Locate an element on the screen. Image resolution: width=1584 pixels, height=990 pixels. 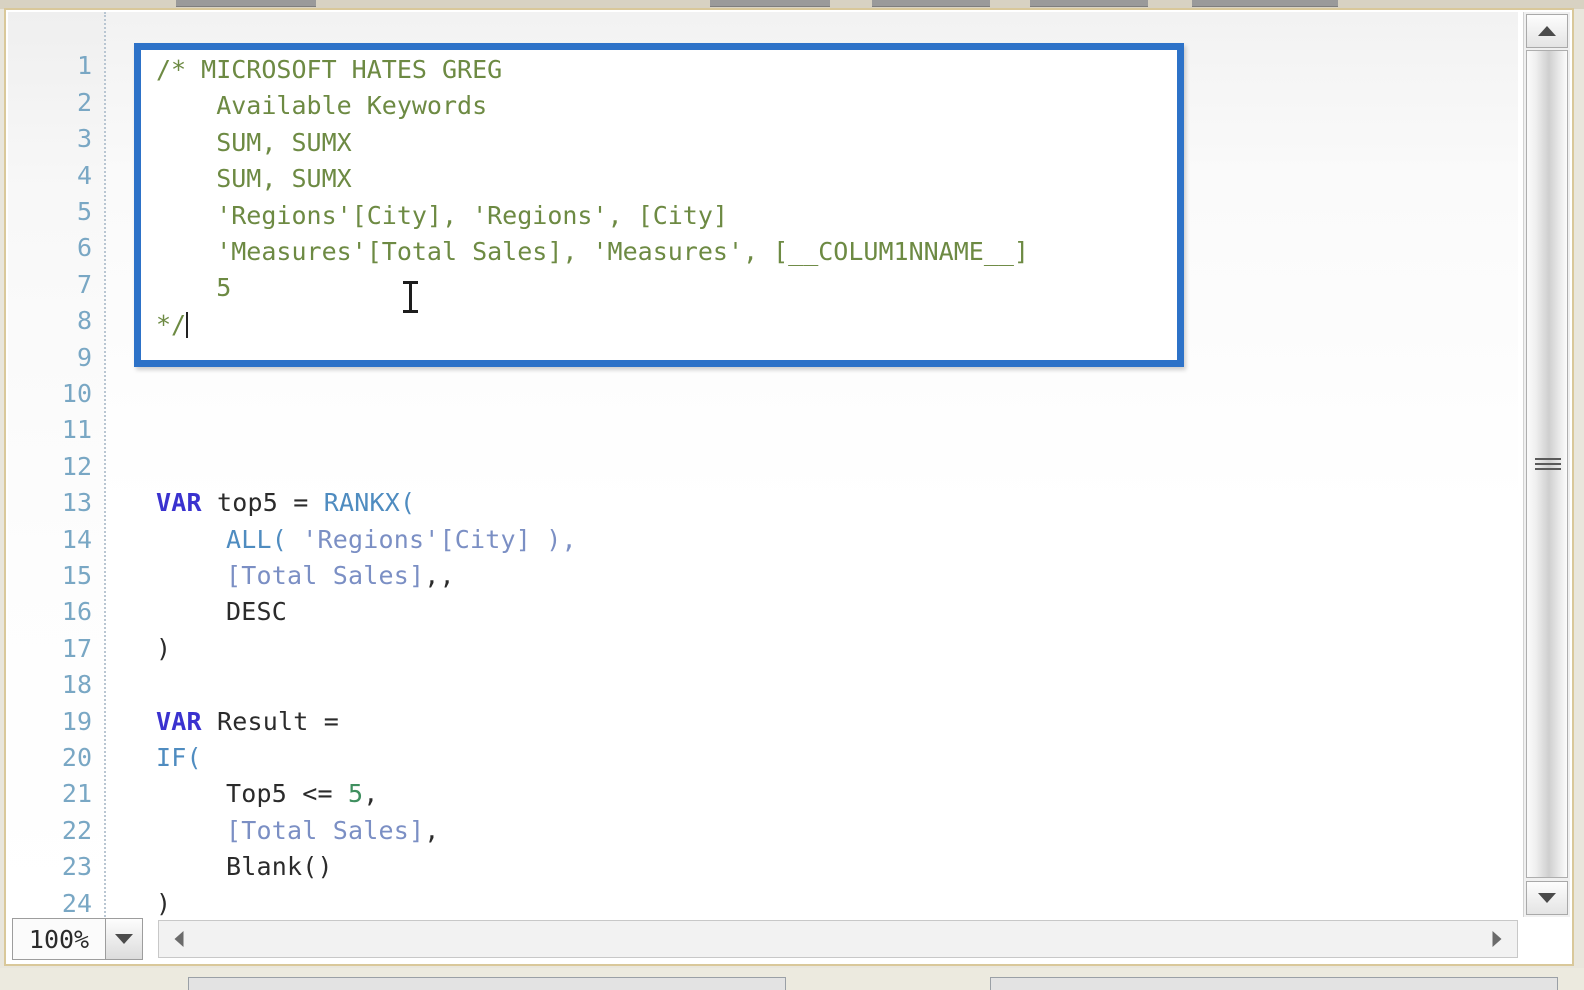
ibeam-stem is located at coordinates (410, 297).